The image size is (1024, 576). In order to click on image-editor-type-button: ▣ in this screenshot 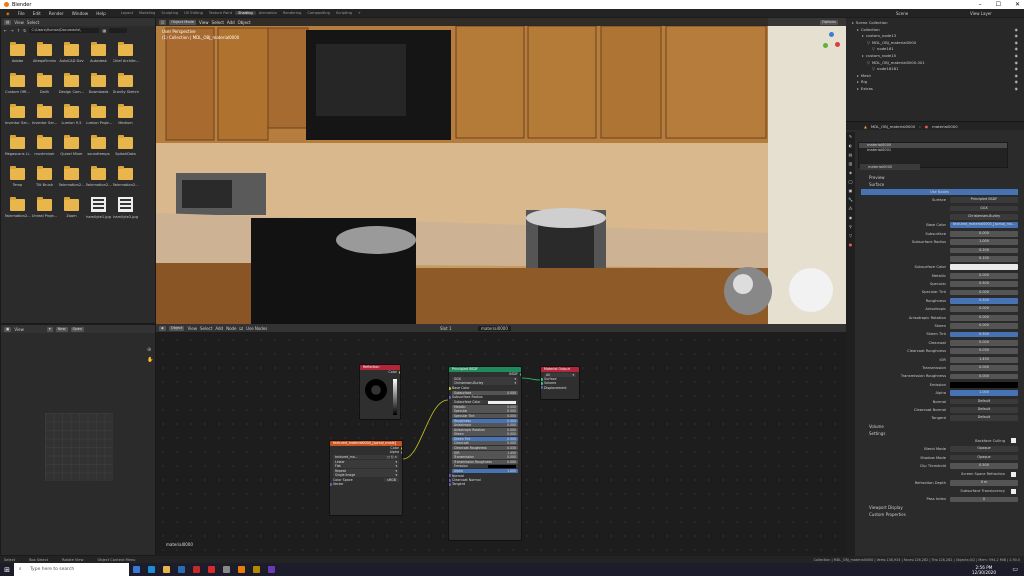, I will do `click(8, 329)`.